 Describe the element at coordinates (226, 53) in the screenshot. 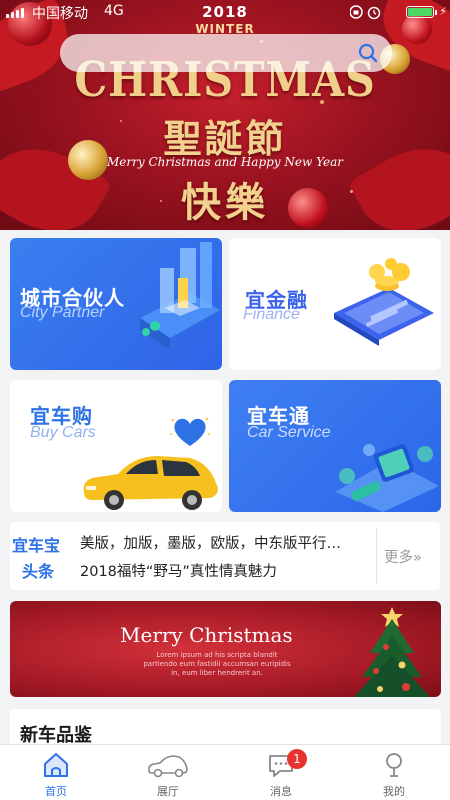

I see `search-input` at that location.